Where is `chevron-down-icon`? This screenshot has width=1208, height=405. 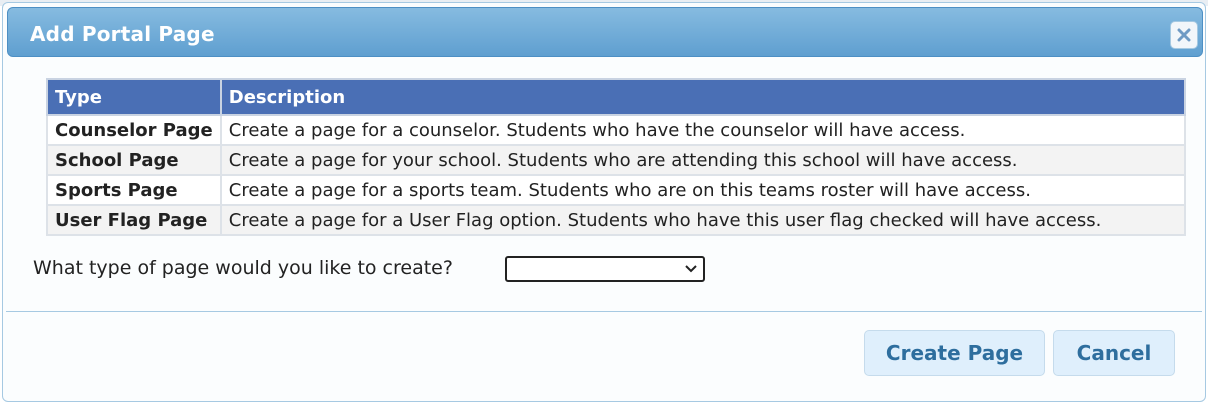 chevron-down-icon is located at coordinates (691, 269).